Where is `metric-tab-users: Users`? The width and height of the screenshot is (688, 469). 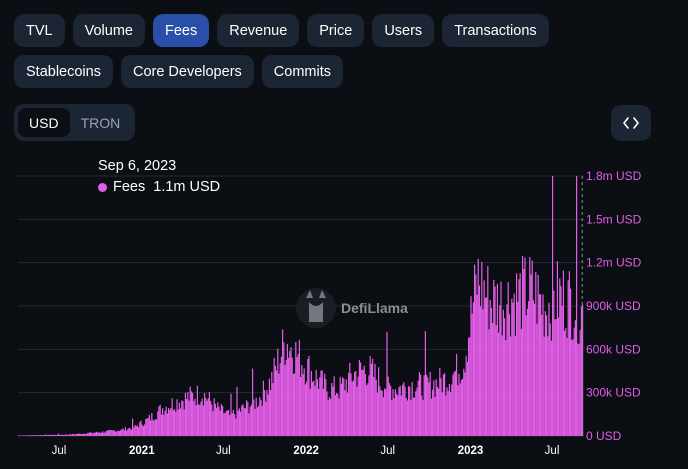
metric-tab-users: Users is located at coordinates (403, 30).